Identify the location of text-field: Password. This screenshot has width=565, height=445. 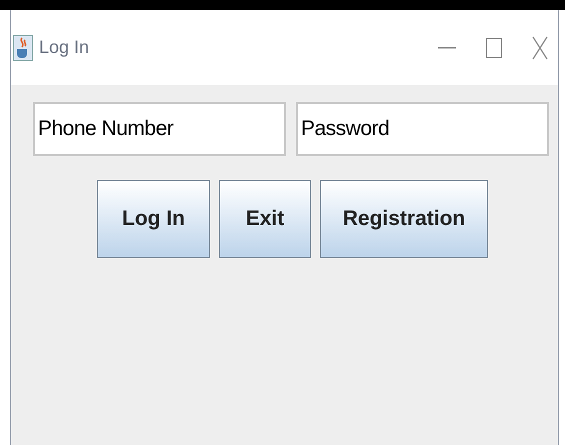
(422, 129).